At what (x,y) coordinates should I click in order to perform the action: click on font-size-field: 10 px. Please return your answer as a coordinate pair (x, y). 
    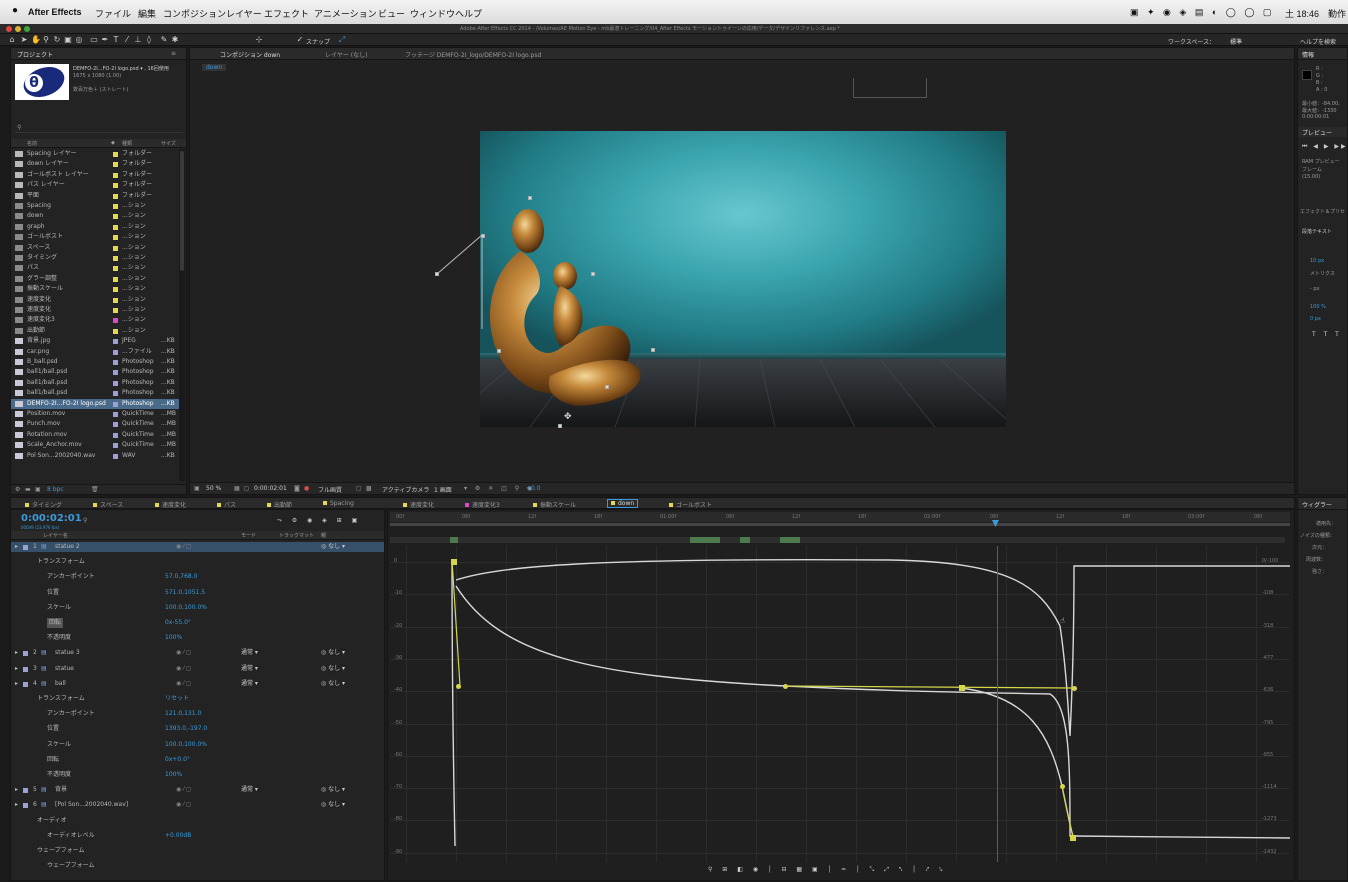
    Looking at the image, I should click on (1317, 261).